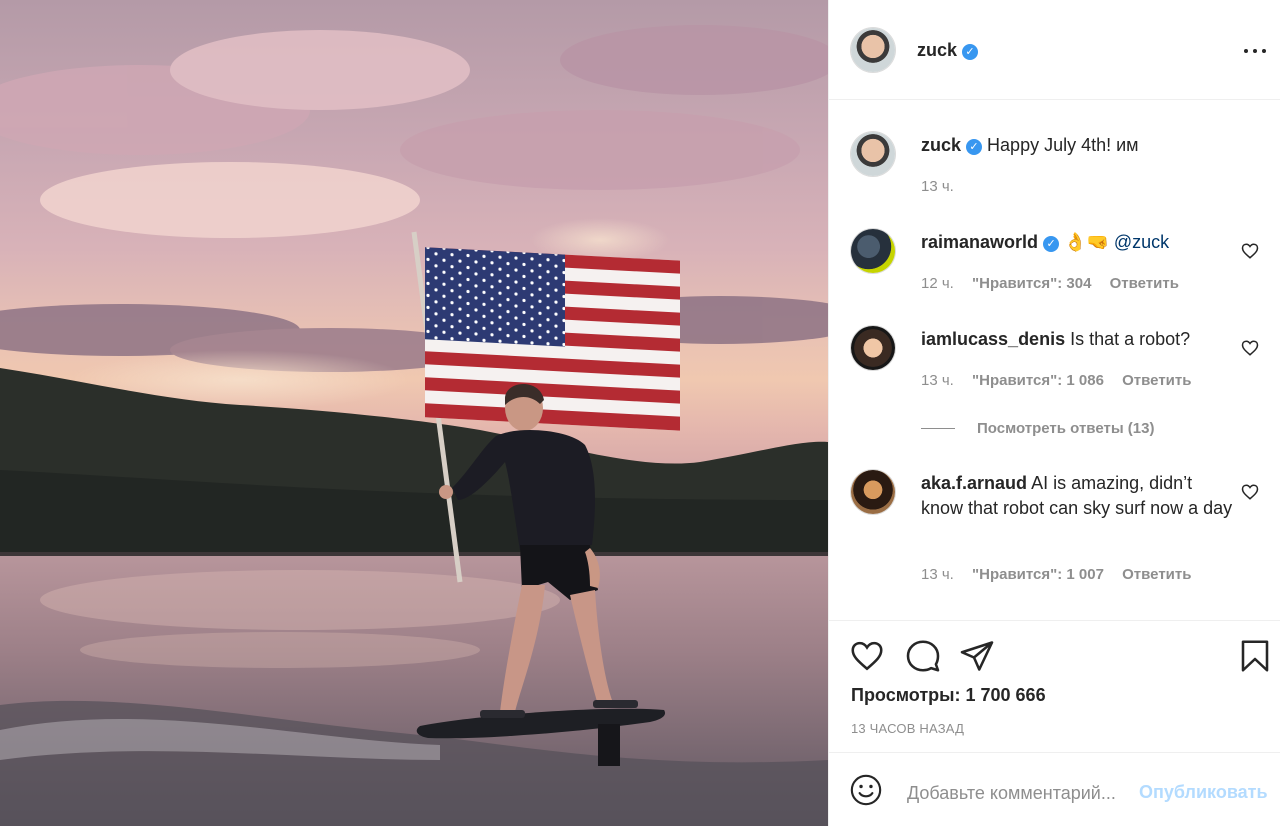 The image size is (1280, 826). I want to click on heart-icon, so click(867, 656).